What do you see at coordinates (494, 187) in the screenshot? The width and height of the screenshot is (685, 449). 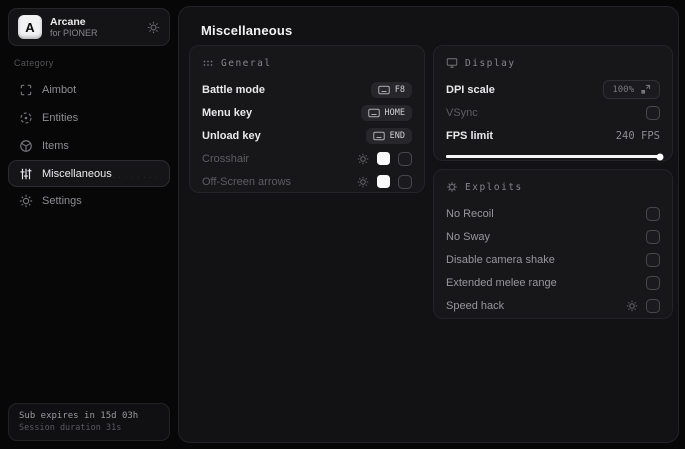 I see `exploits-panel-title: Exploits` at bounding box center [494, 187].